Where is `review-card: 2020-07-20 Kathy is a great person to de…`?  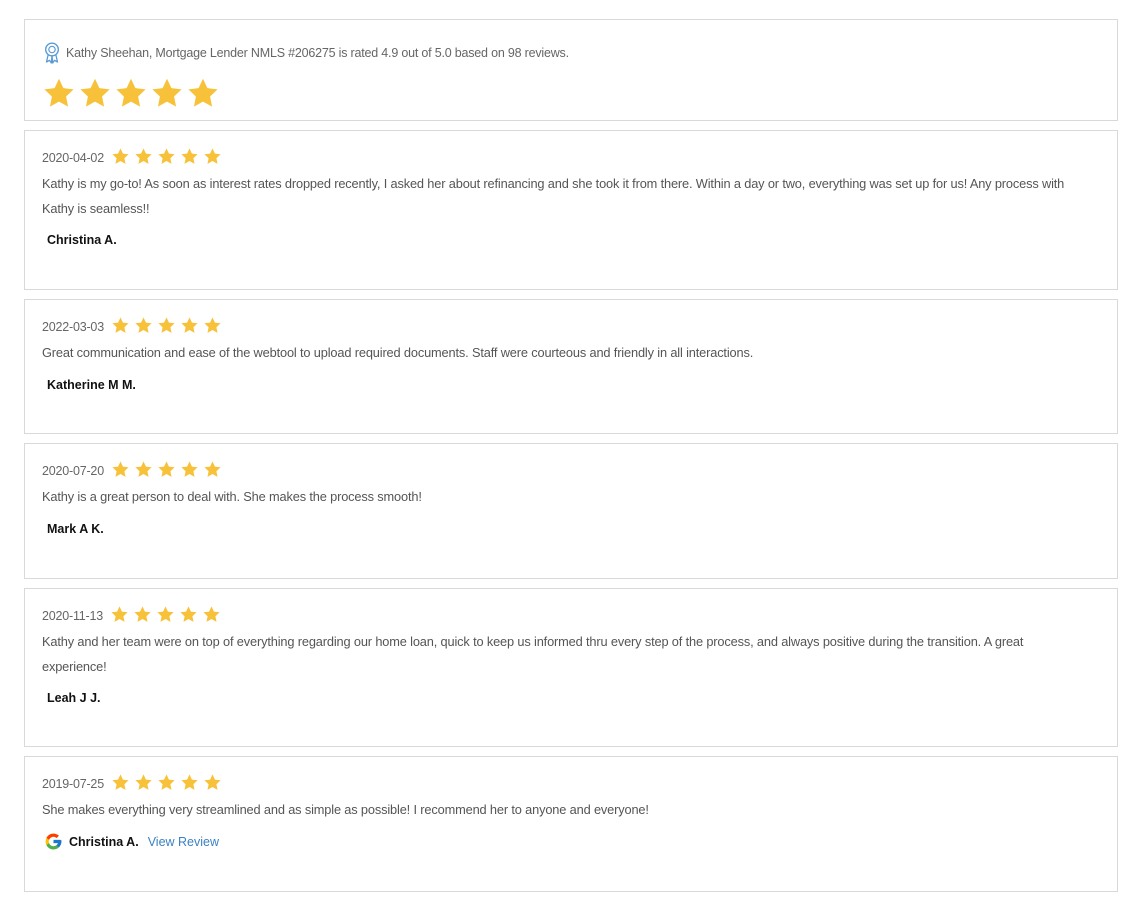 review-card: 2020-07-20 Kathy is a great person to de… is located at coordinates (571, 511).